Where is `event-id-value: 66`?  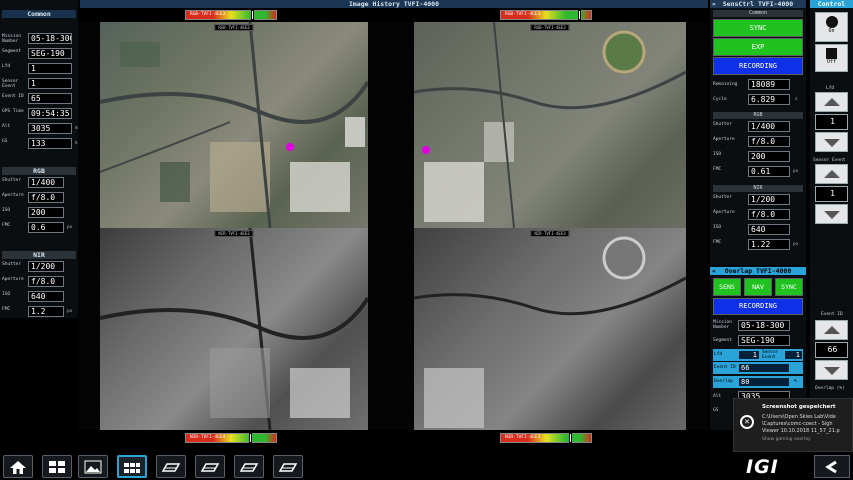 event-id-value: 66 is located at coordinates (831, 350).